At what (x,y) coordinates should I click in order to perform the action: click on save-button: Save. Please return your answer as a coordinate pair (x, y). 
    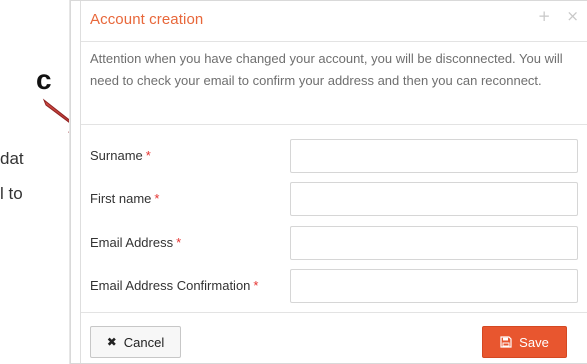
    Looking at the image, I should click on (524, 342).